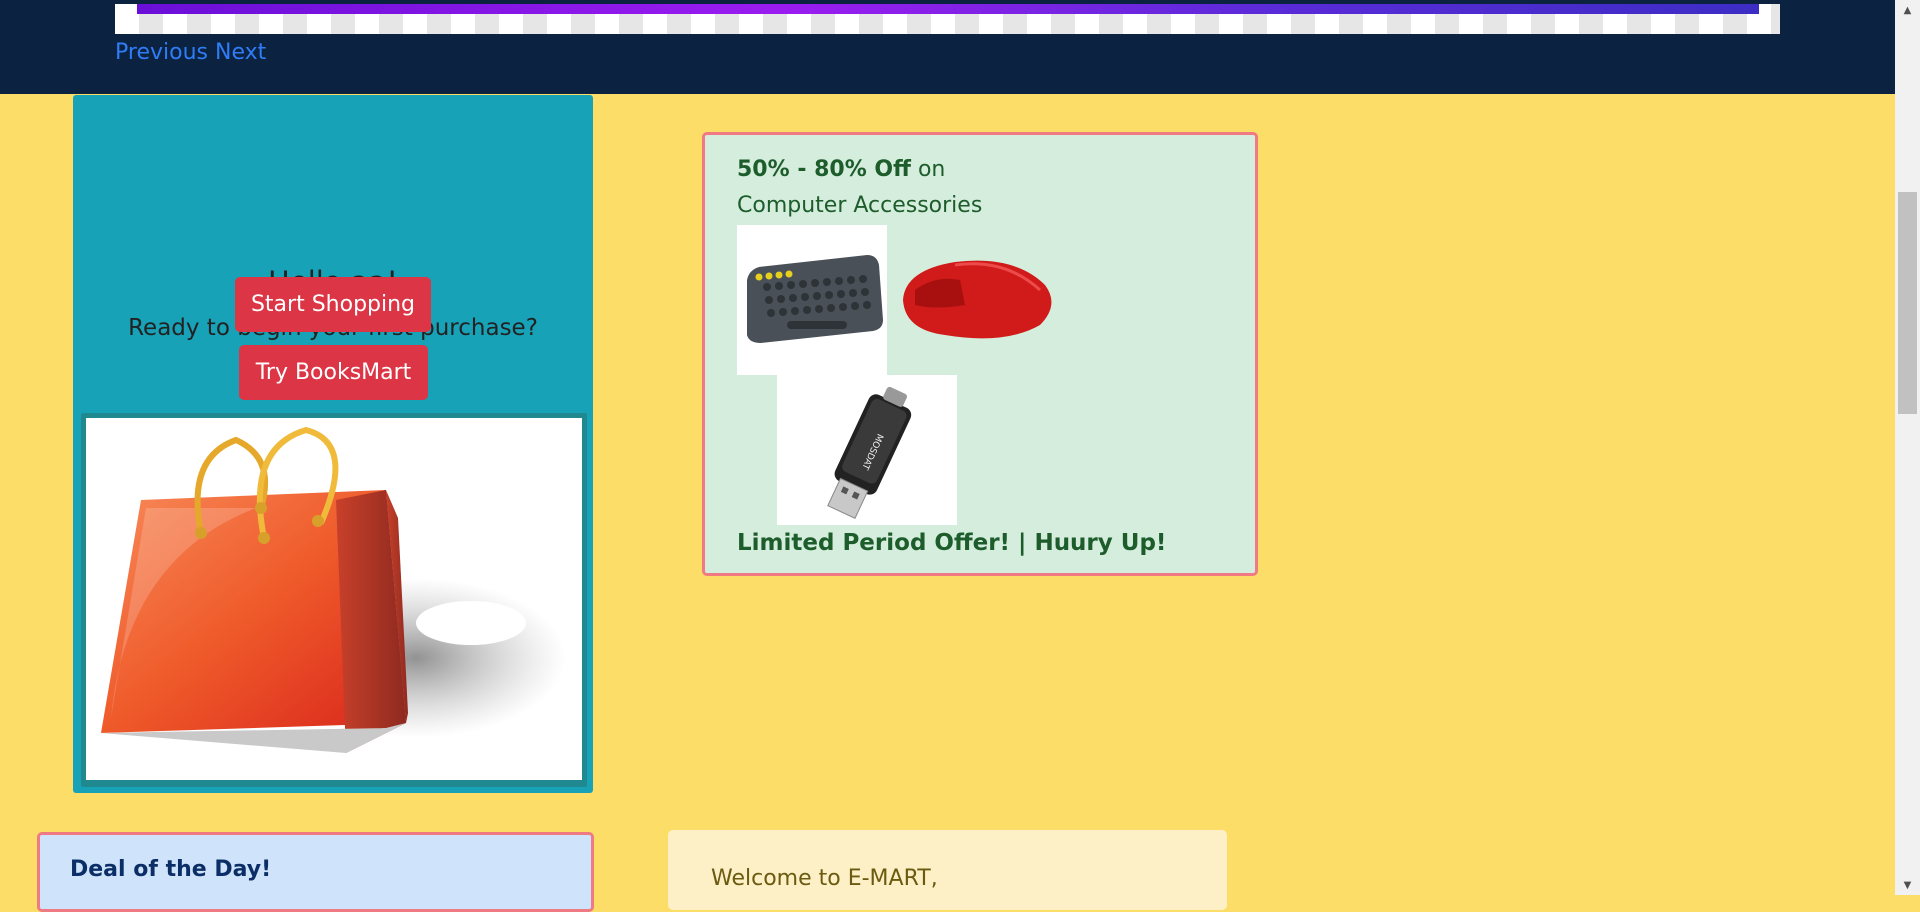 The width and height of the screenshot is (1920, 912). What do you see at coordinates (333, 589) in the screenshot?
I see `shopping-bag-icon` at bounding box center [333, 589].